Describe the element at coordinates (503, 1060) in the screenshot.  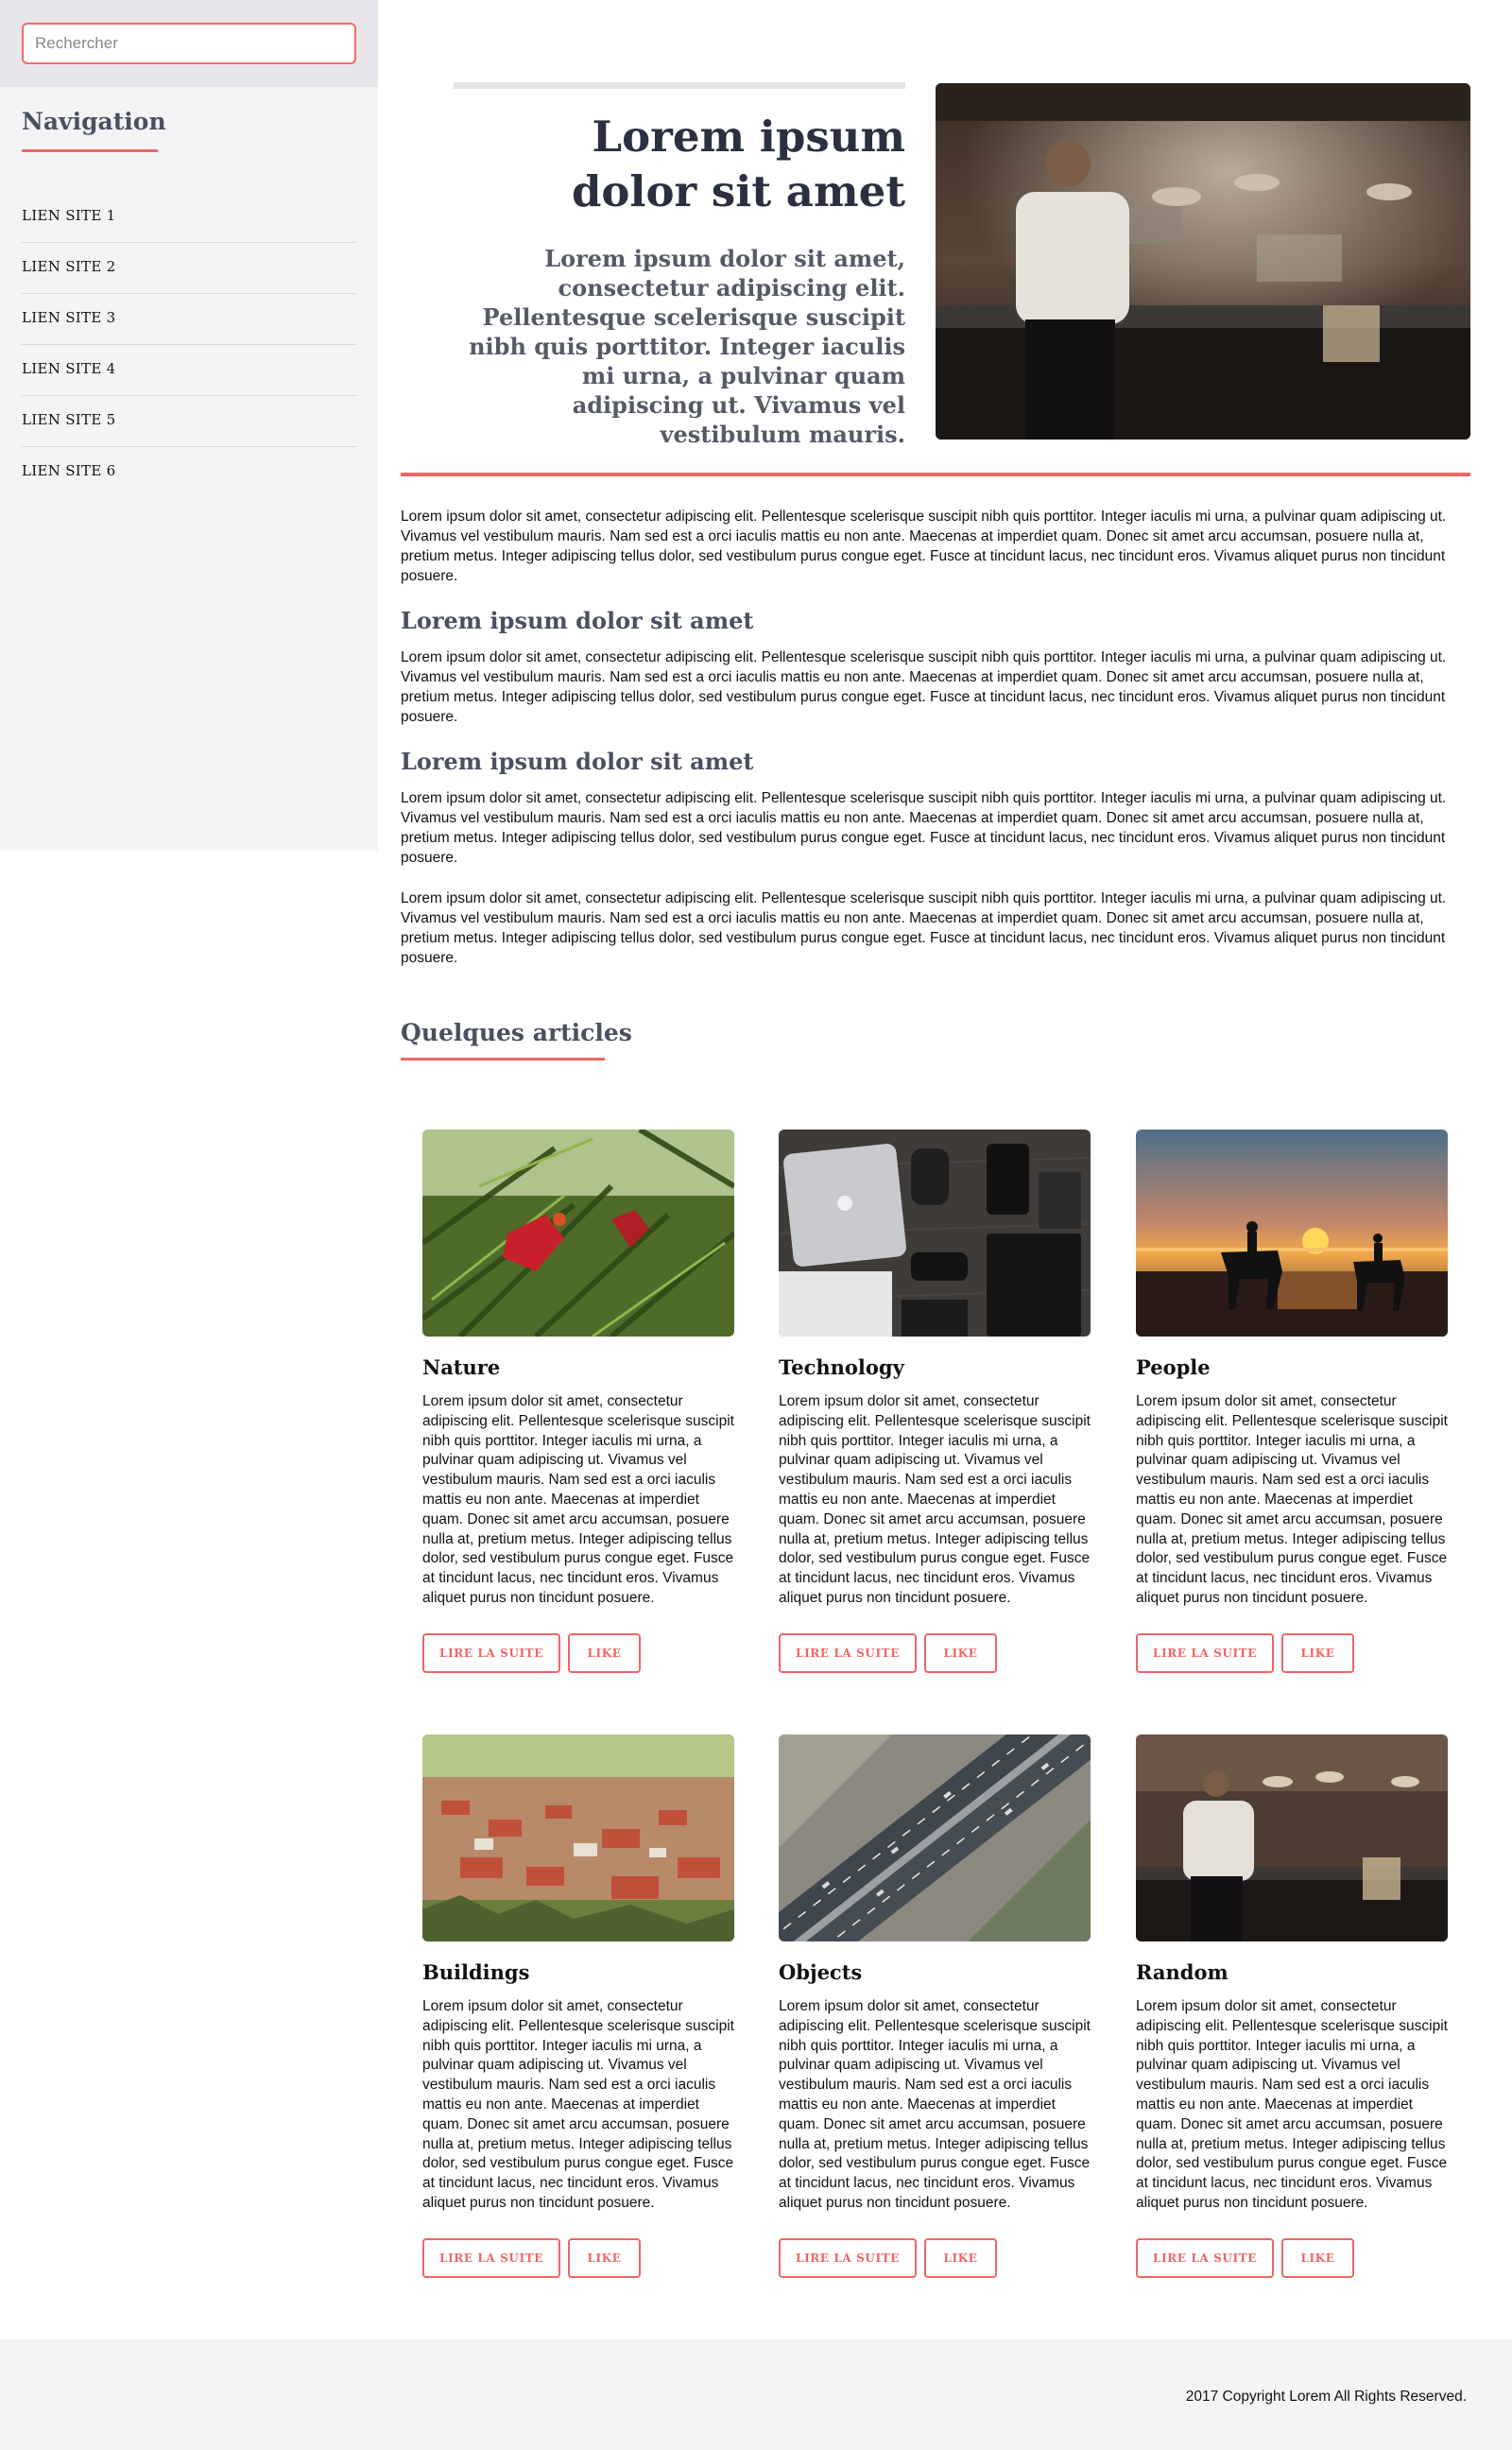
I see `articles-title-underline` at that location.